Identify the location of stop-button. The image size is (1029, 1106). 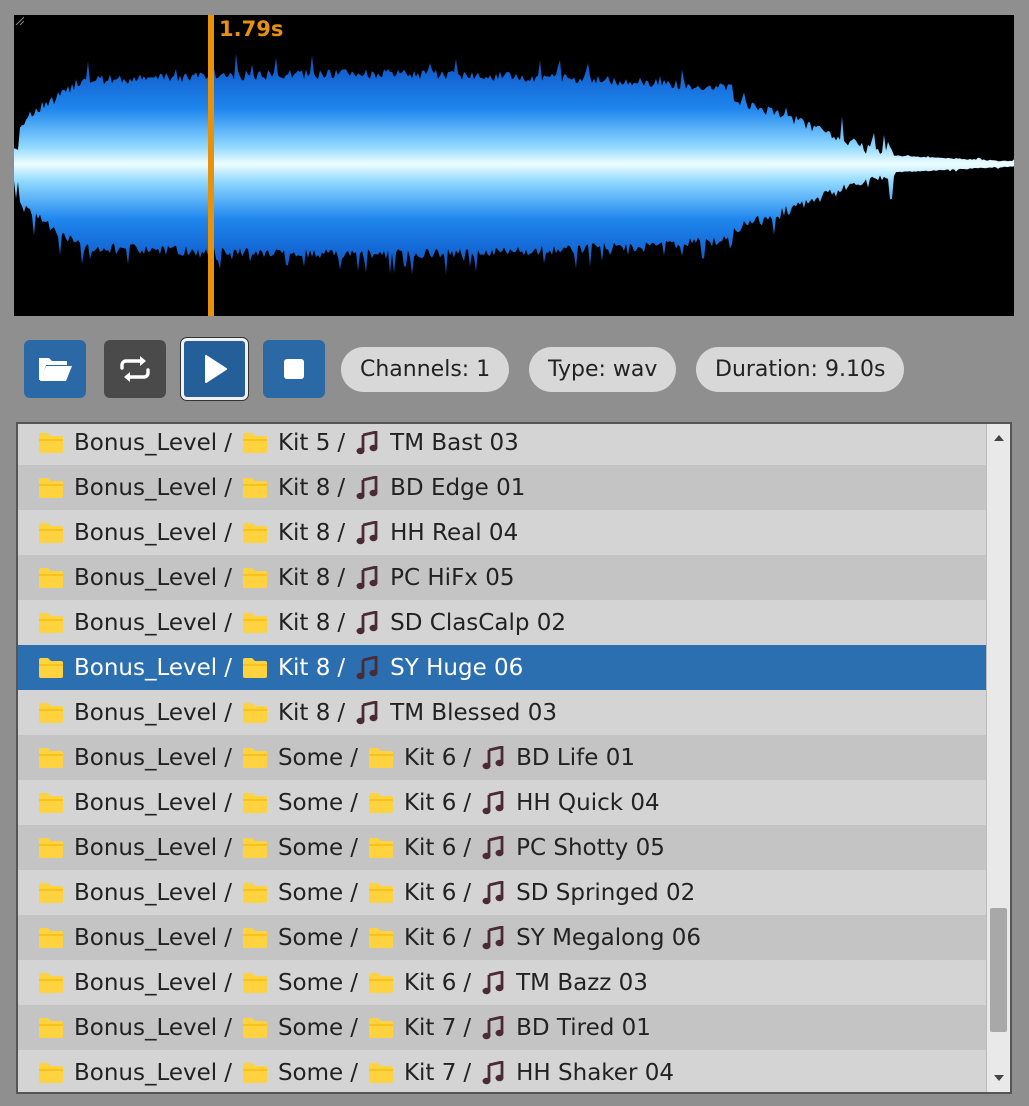
(294, 369).